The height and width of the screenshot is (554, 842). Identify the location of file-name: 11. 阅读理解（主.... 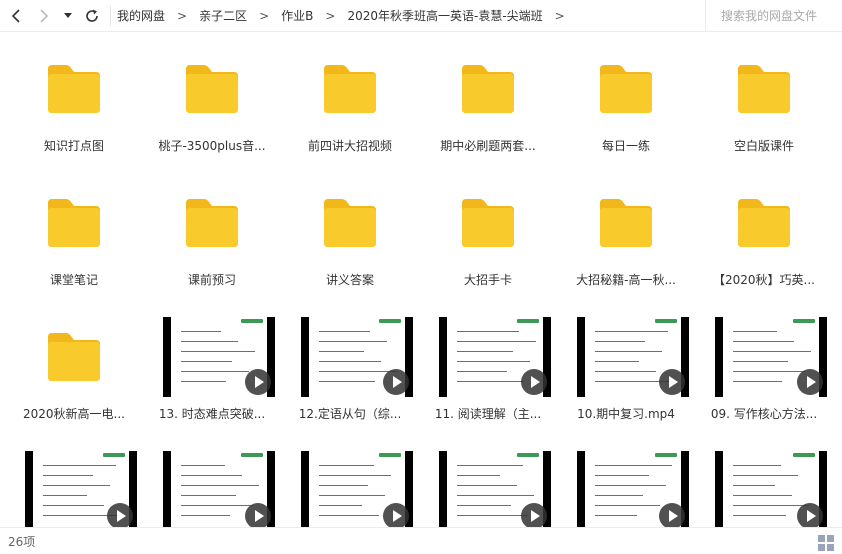
(488, 414).